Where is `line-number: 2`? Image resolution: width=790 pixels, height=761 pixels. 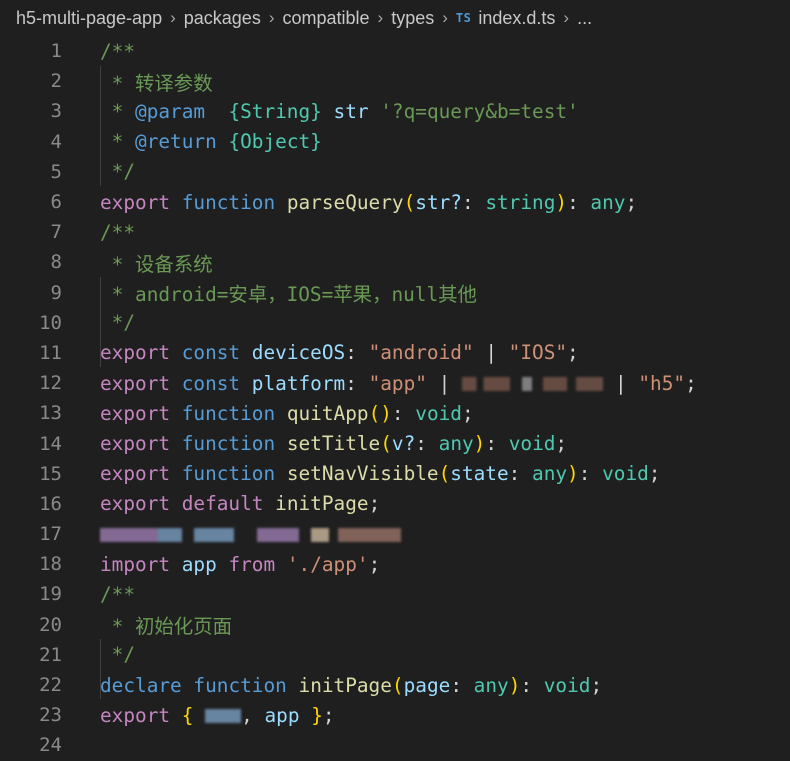
line-number: 2 is located at coordinates (56, 81).